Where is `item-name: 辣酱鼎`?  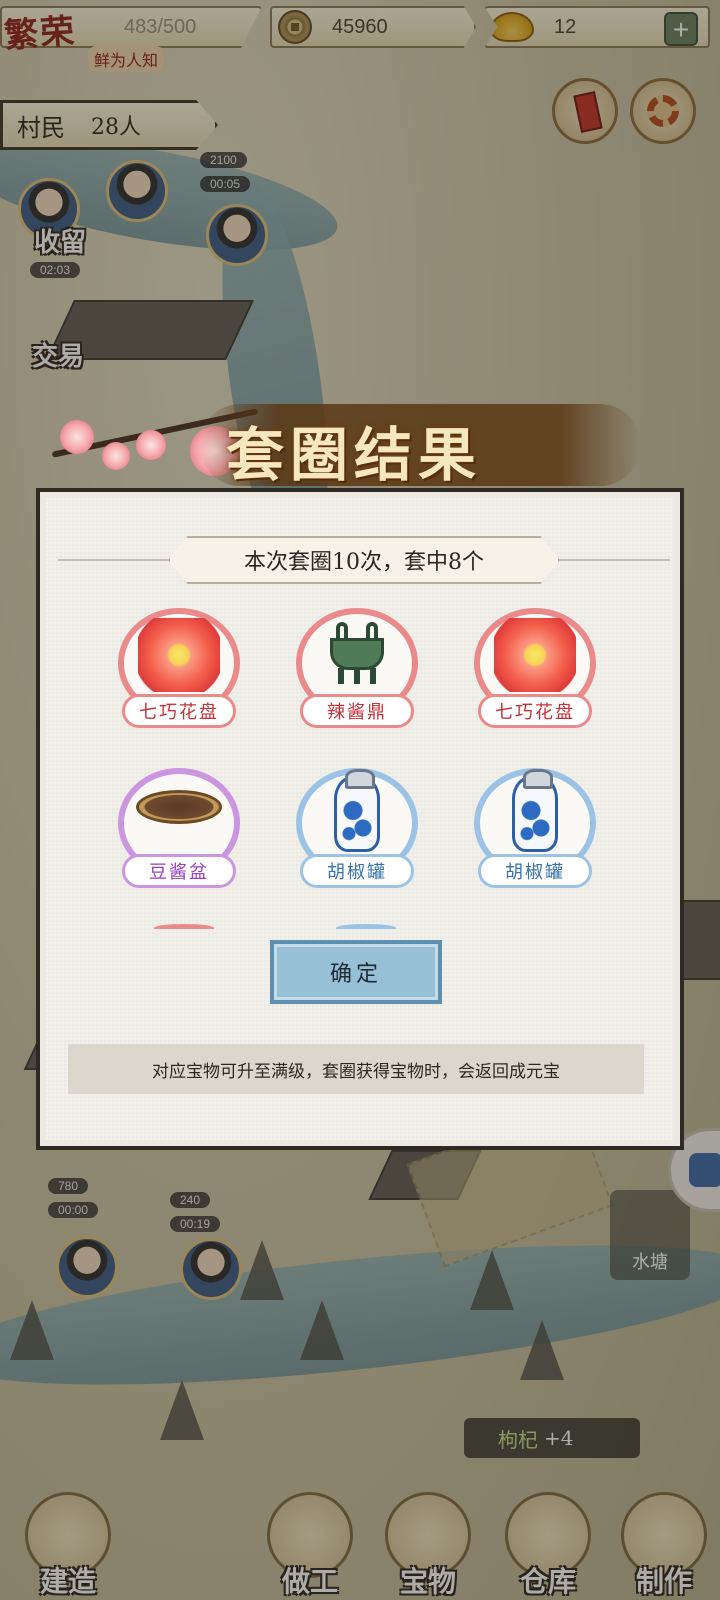 item-name: 辣酱鼎 is located at coordinates (357, 711).